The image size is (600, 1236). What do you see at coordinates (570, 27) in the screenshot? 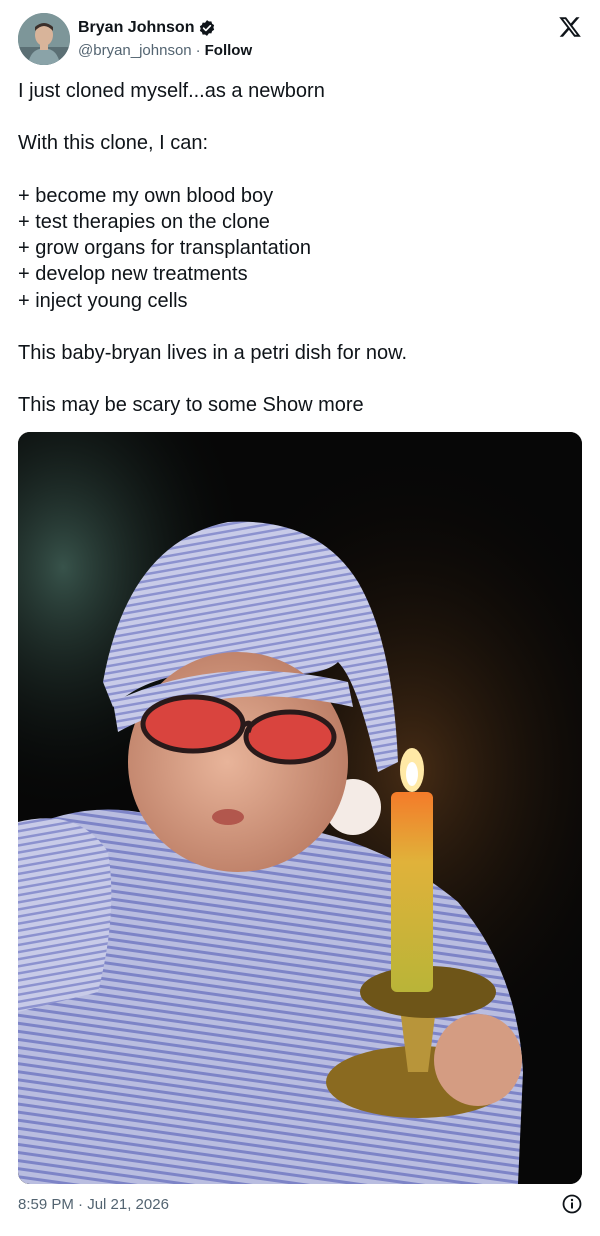
I see `x-logo-icon` at bounding box center [570, 27].